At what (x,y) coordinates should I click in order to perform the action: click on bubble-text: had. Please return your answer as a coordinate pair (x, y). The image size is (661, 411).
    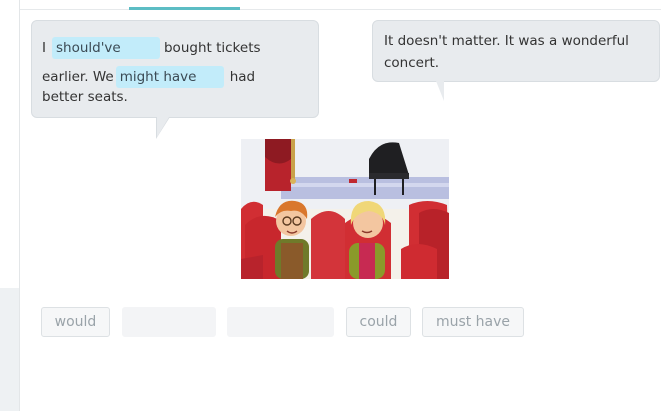
    Looking at the image, I should click on (242, 77).